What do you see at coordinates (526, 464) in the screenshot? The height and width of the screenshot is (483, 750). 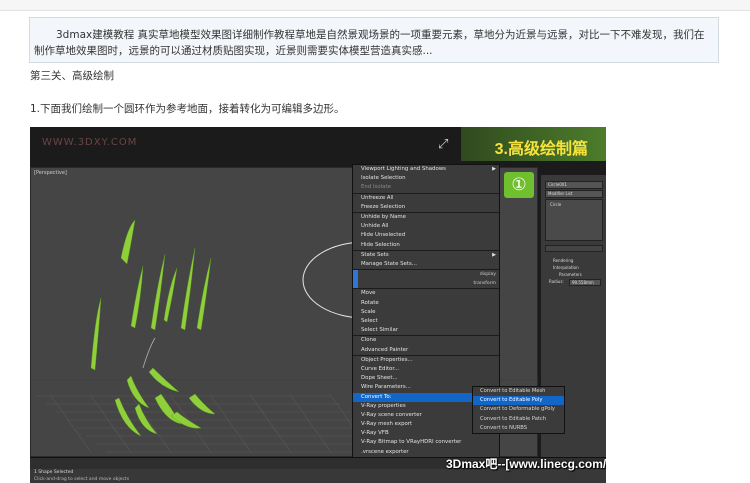 I see `site-credit: 3Dmax吧--[www.linecg.com/tieba/1771]` at bounding box center [526, 464].